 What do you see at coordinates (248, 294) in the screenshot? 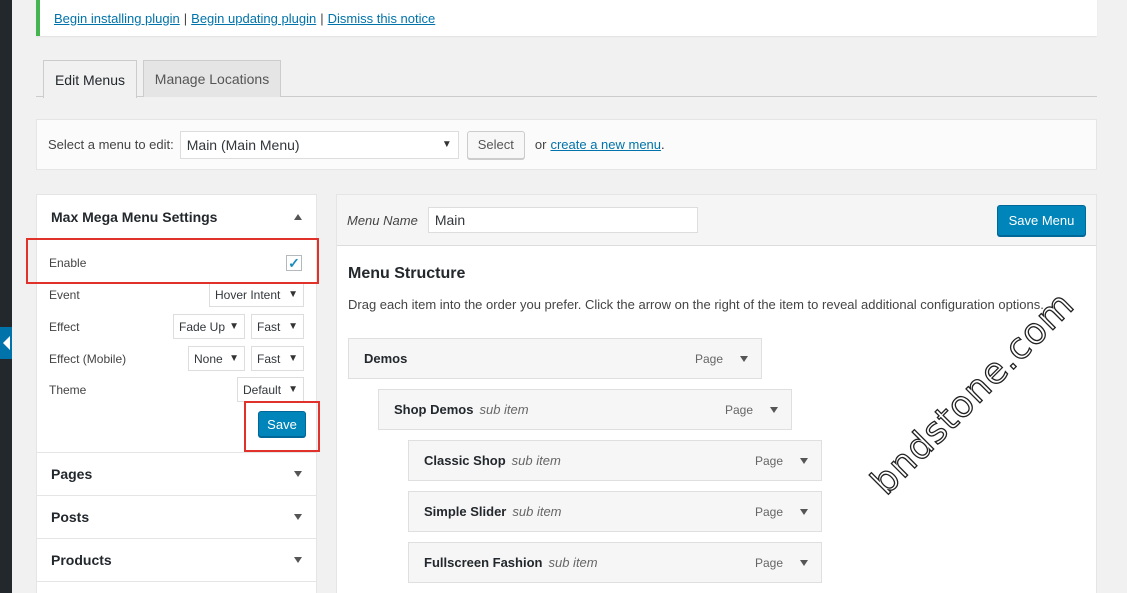
I see `event-value: Hover Intent` at bounding box center [248, 294].